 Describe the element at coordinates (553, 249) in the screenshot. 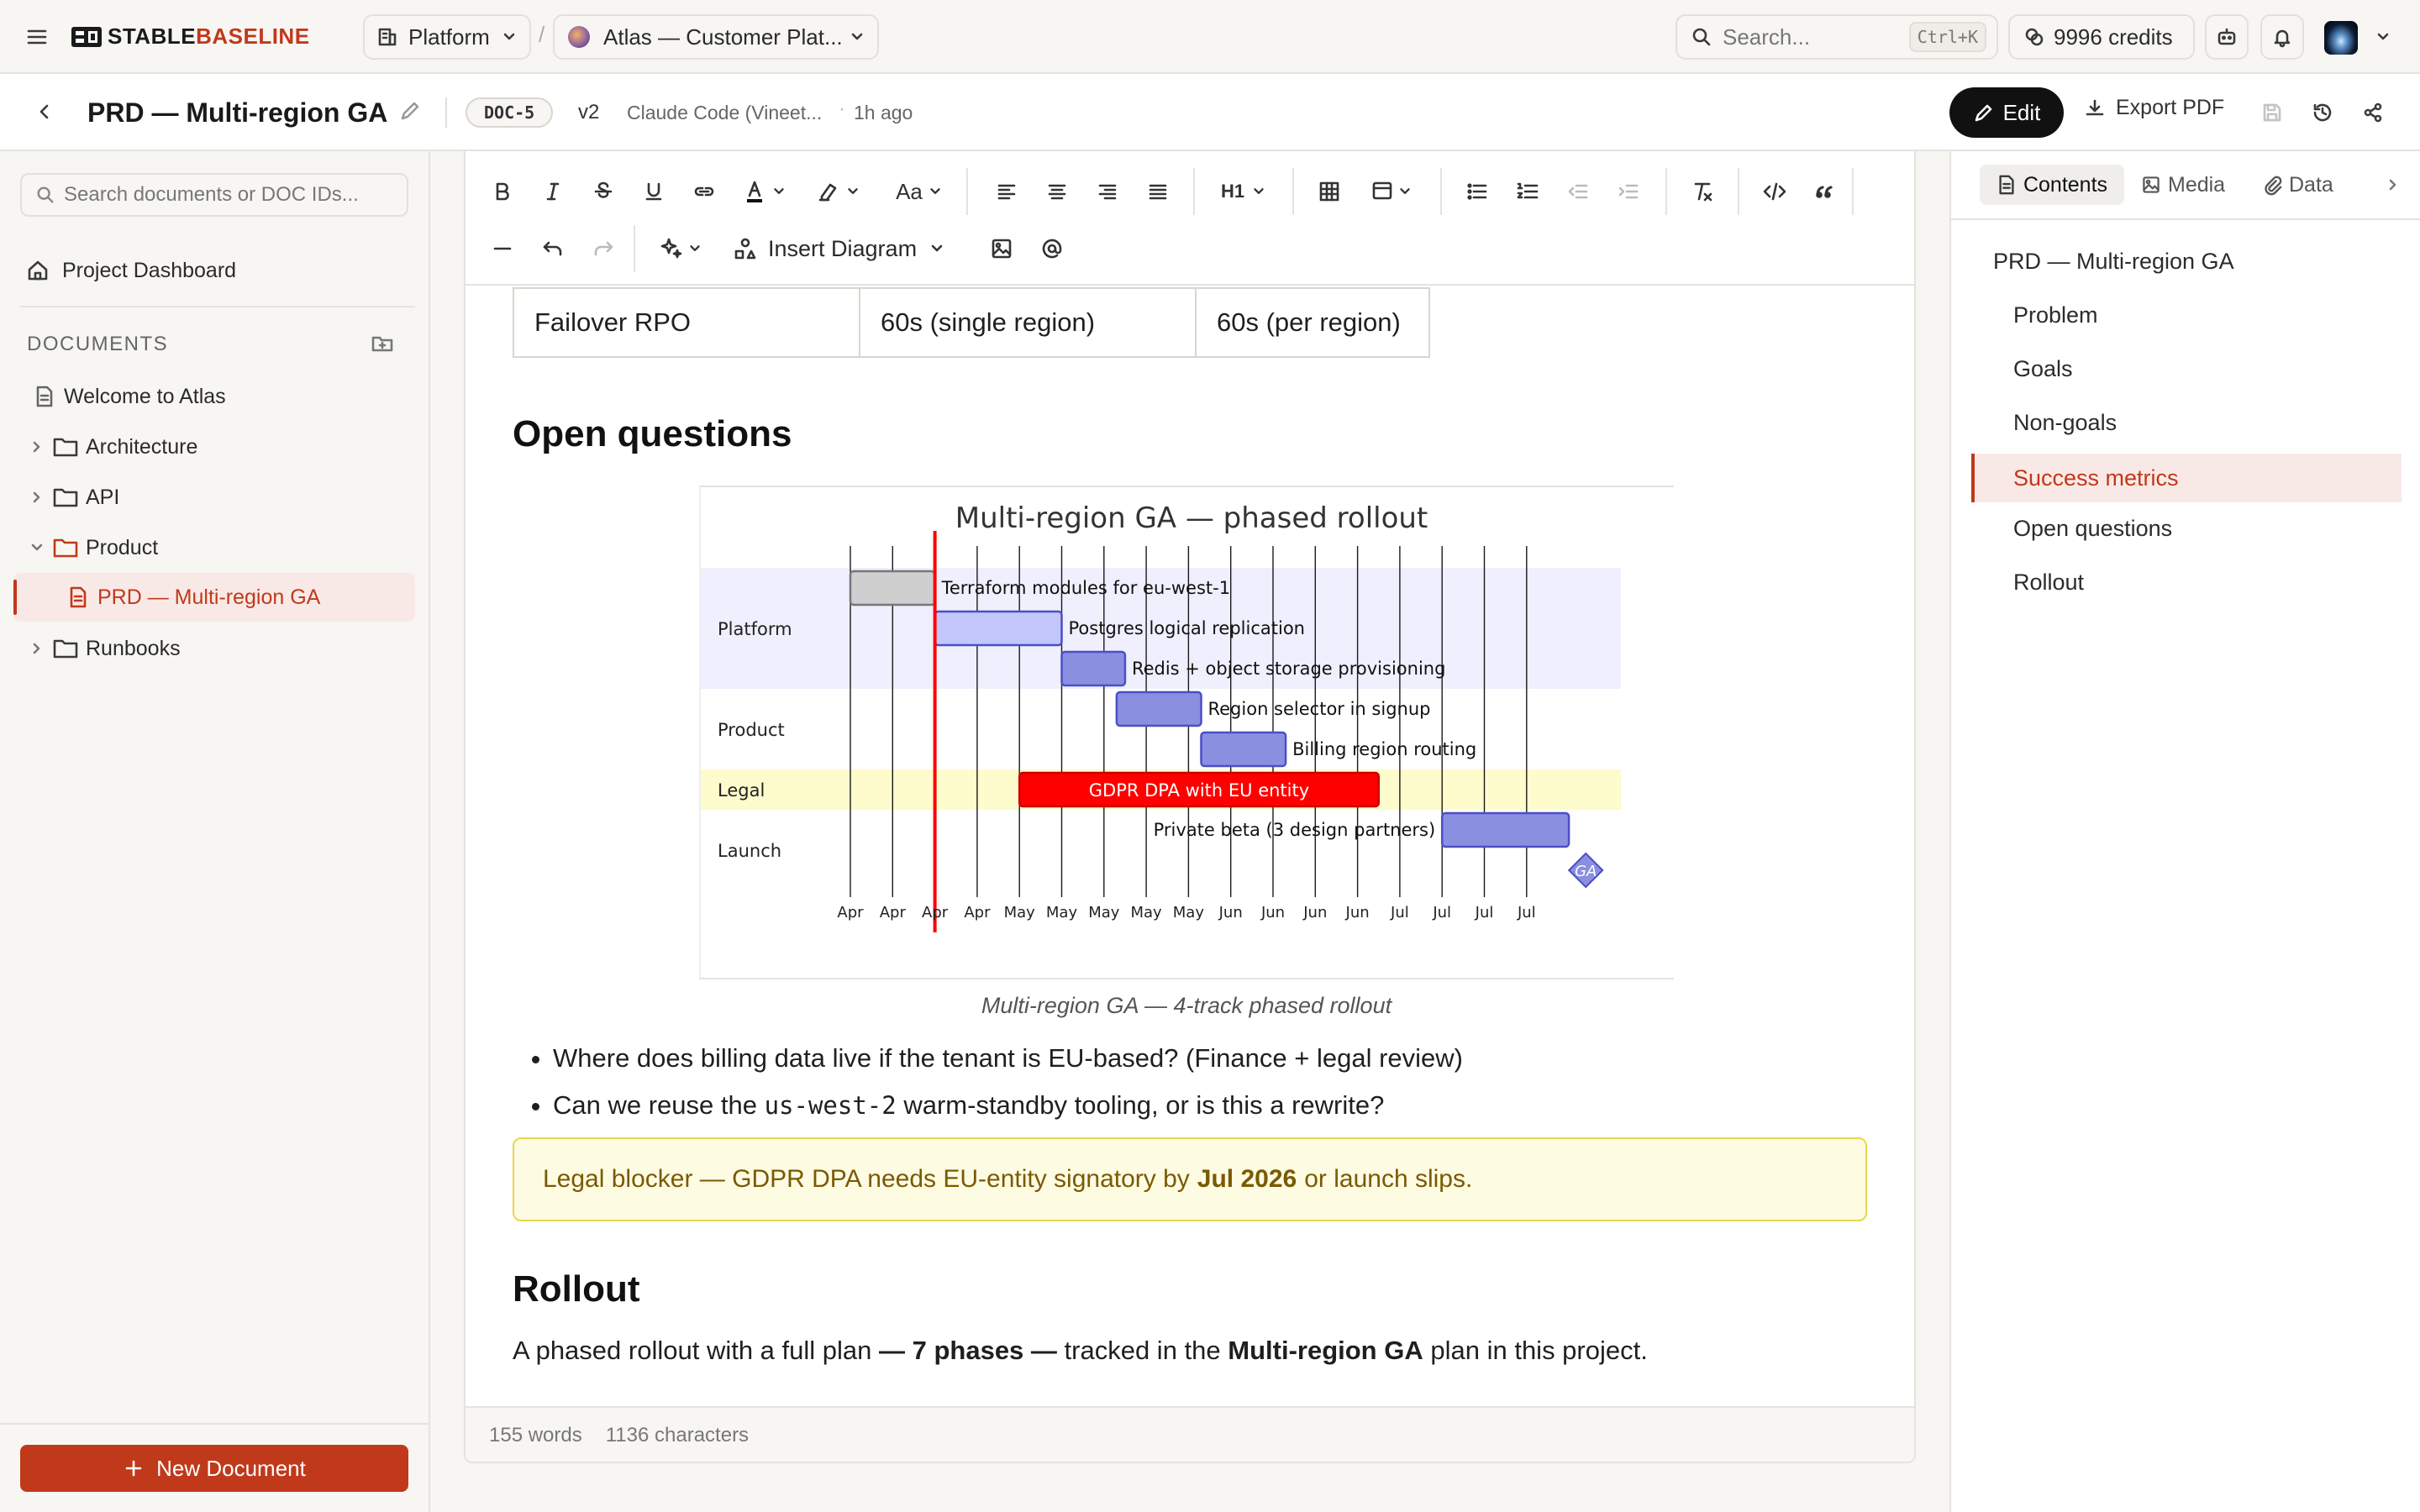

I see `undo-button` at that location.